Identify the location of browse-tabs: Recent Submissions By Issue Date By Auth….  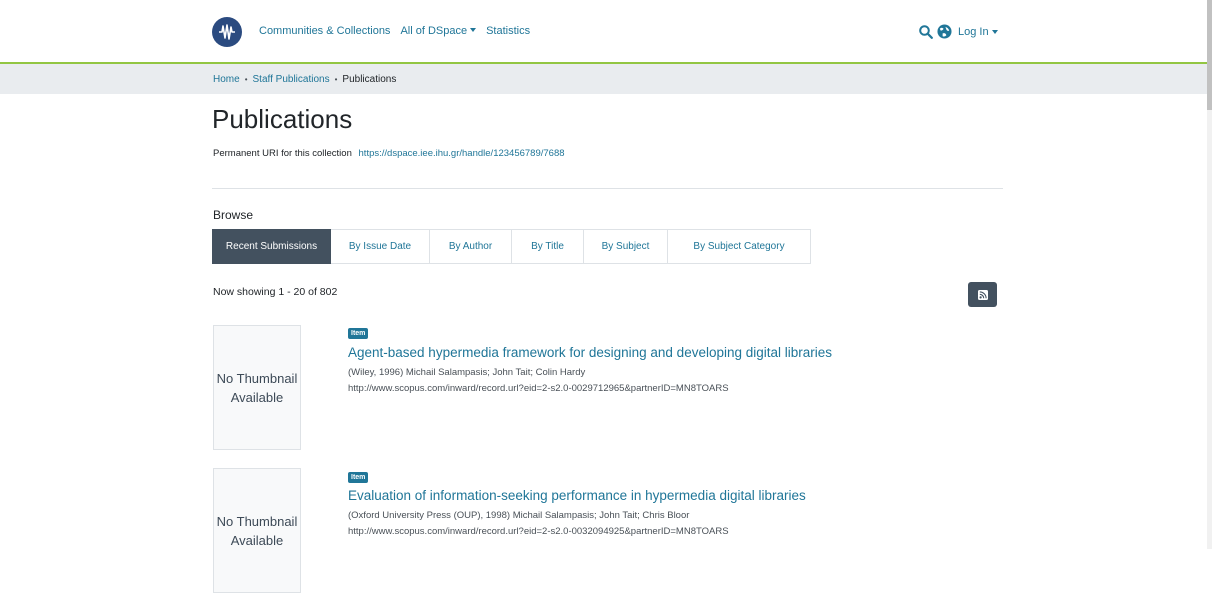
(511, 246).